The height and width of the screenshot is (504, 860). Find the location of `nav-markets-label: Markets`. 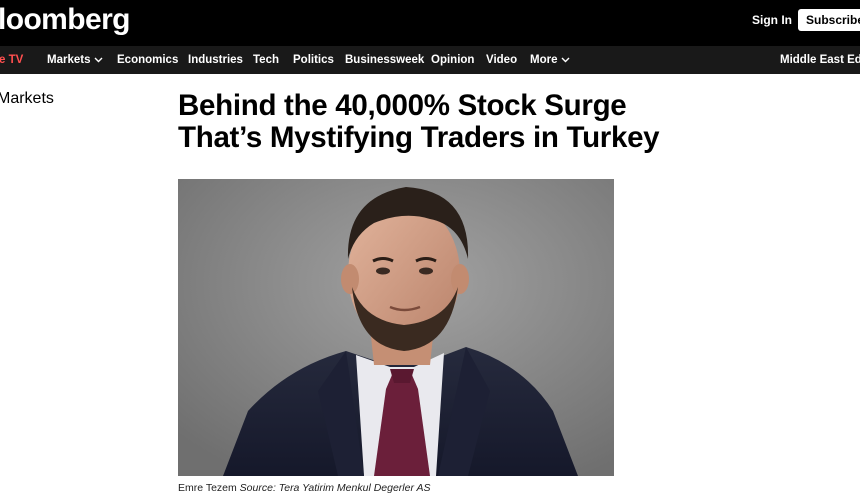

nav-markets-label: Markets is located at coordinates (69, 60).